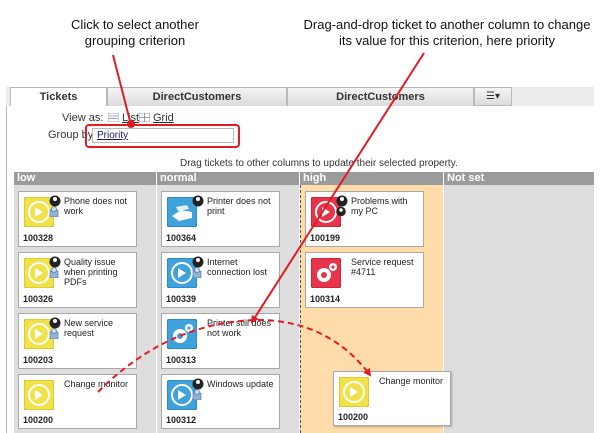  I want to click on ticket-card: Quality issue when printing PDFs 100326, so click(77, 280).